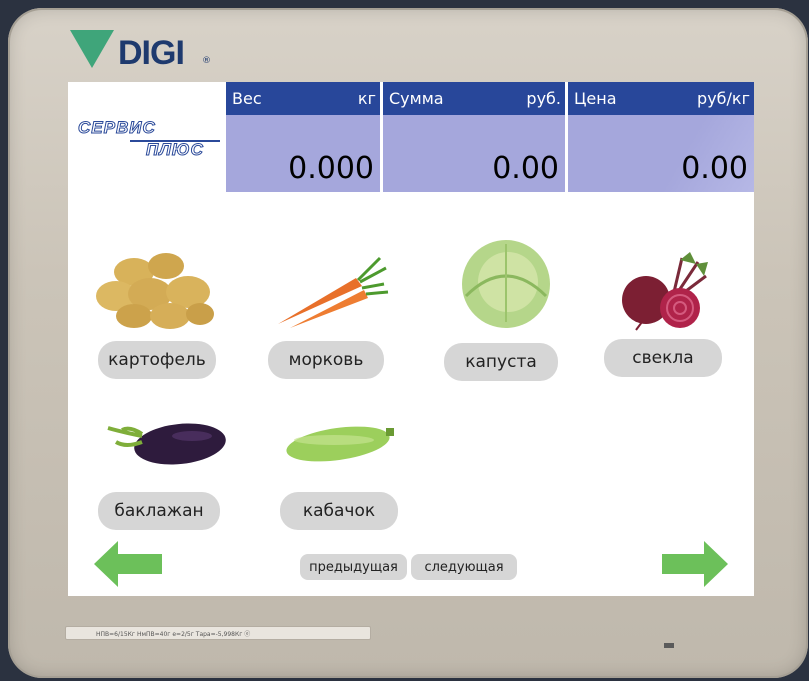 This screenshot has width=809, height=681. I want to click on sum-value: 0.00, so click(474, 153).